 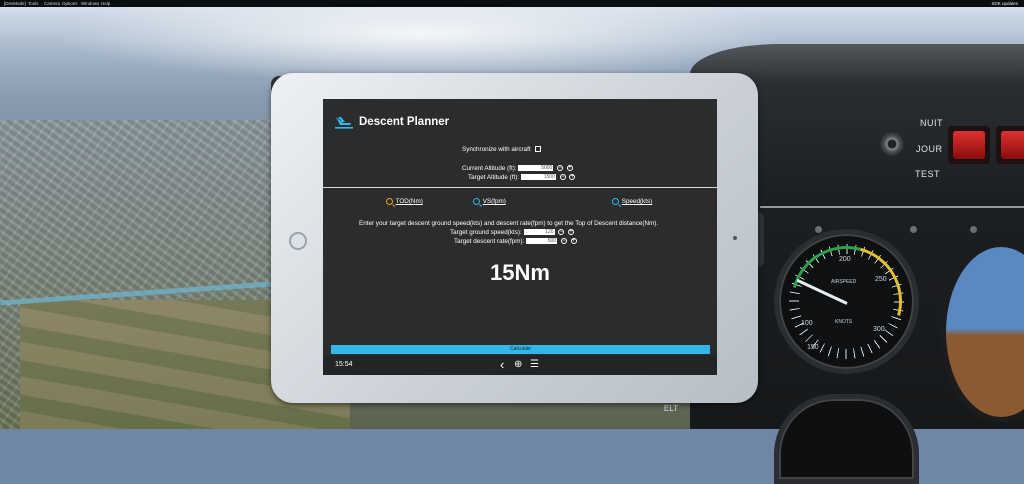 I want to click on target-altitude-increment-button: +, so click(x=572, y=177).